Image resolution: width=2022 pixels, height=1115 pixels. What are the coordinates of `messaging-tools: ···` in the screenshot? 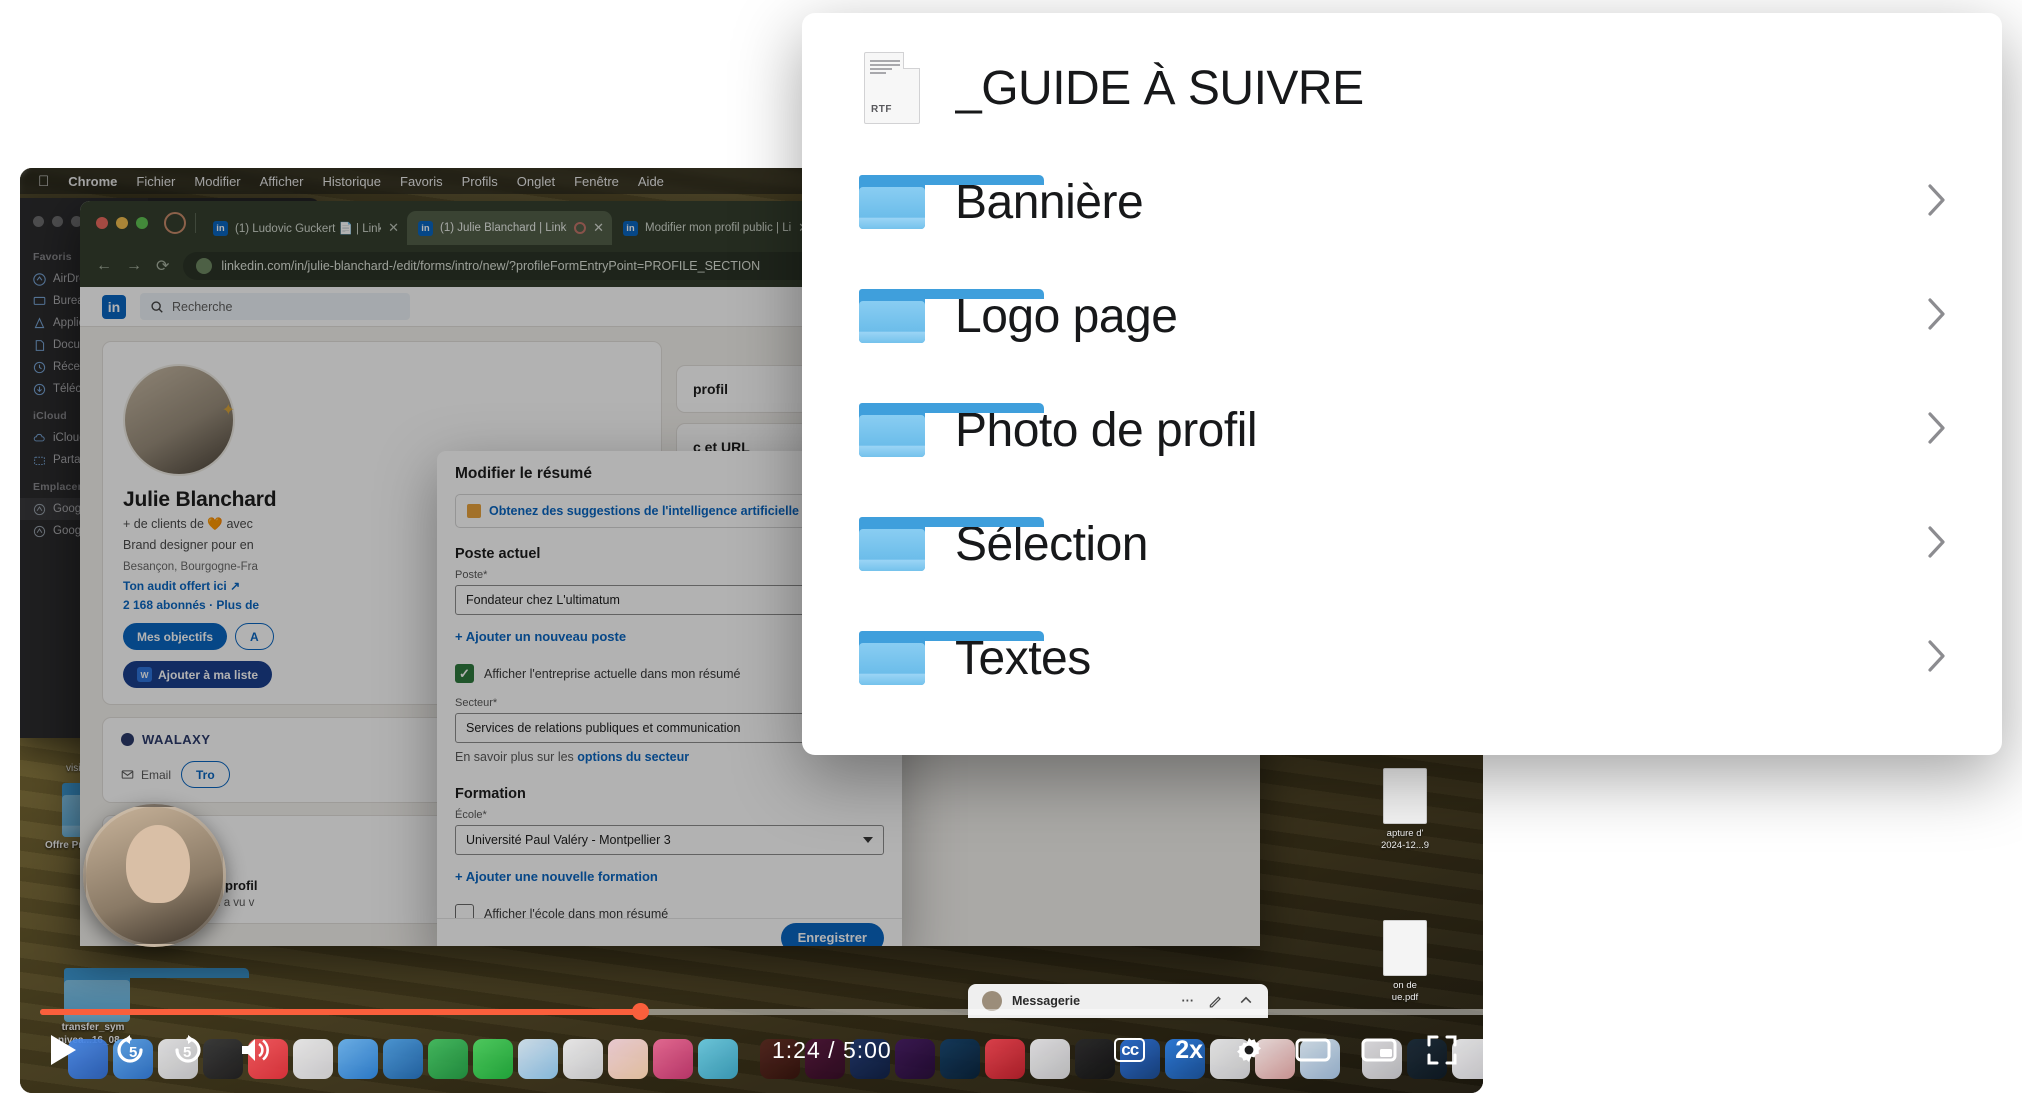 It's located at (1218, 1001).